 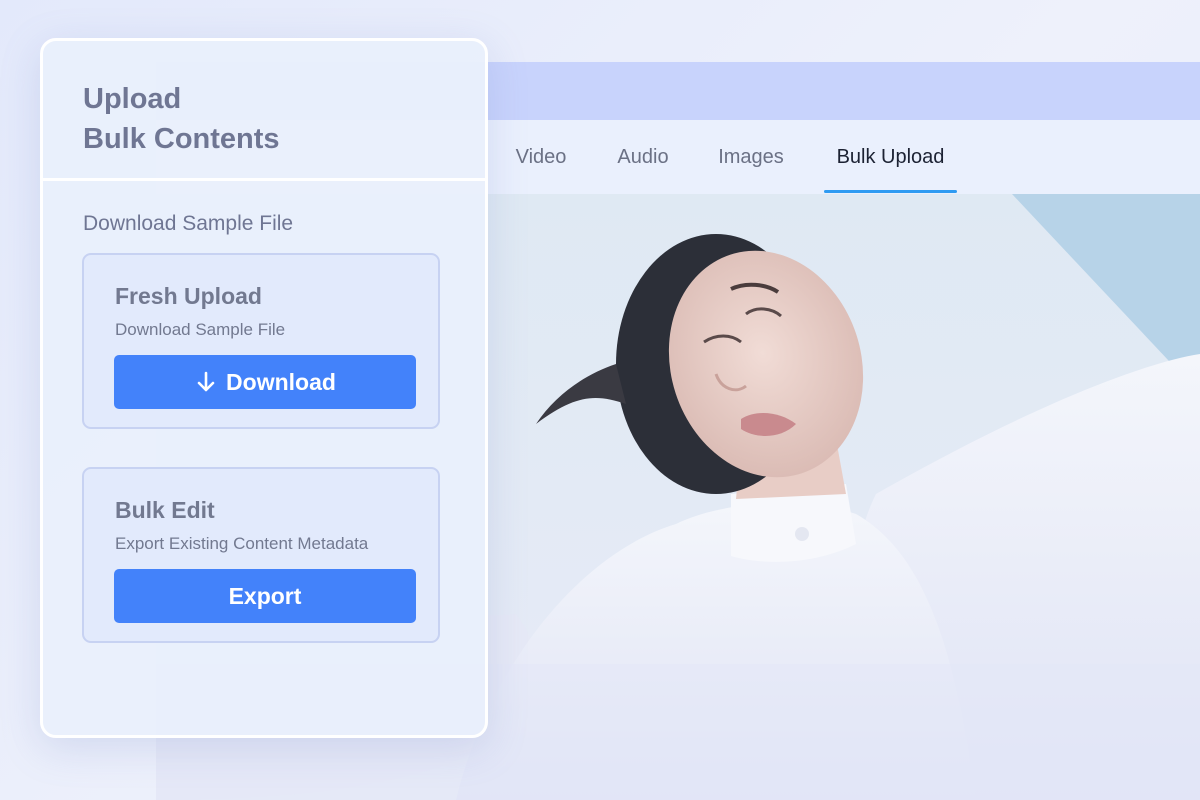 What do you see at coordinates (281, 381) in the screenshot?
I see `download-button-label: Download` at bounding box center [281, 381].